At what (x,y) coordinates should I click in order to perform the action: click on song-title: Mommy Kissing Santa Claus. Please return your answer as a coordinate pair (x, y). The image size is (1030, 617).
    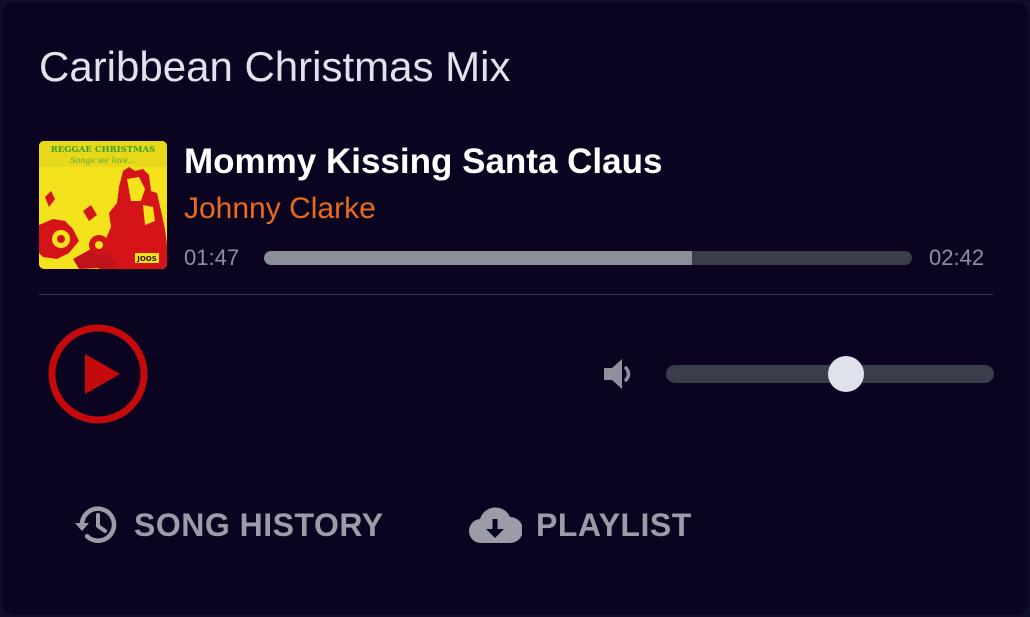
    Looking at the image, I should click on (423, 161).